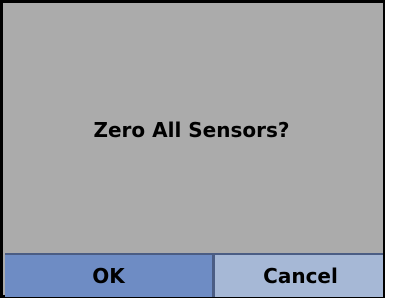 The width and height of the screenshot is (393, 298). I want to click on dialog-message: Zero All Sensors?, so click(191, 130).